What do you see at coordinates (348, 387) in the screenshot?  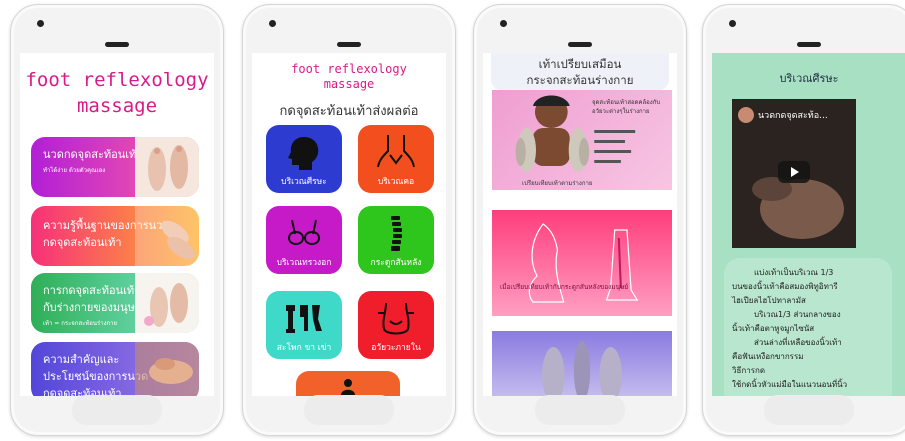 I see `person-icon` at bounding box center [348, 387].